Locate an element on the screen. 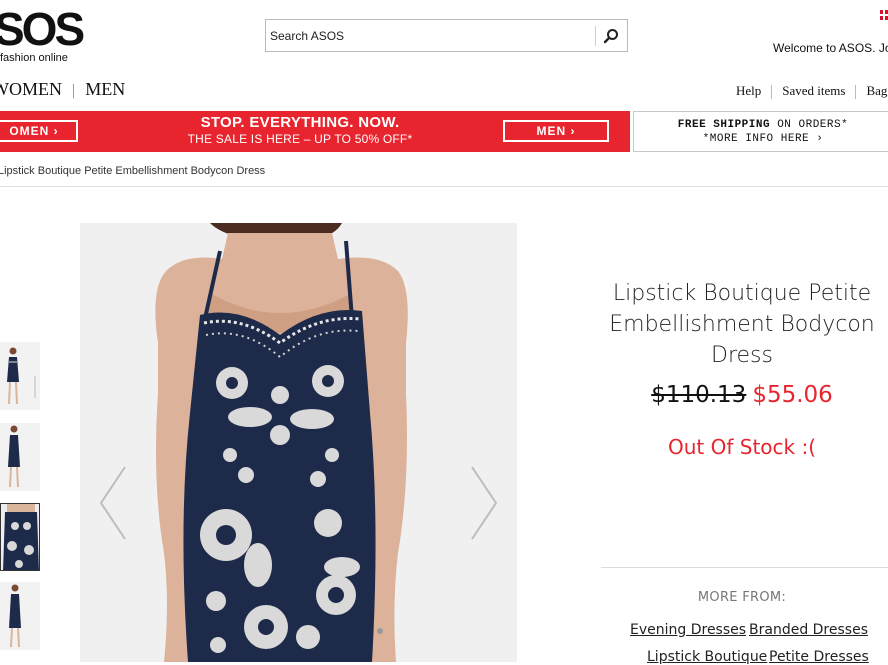  promo-women-button: OMEN › is located at coordinates (39, 131).